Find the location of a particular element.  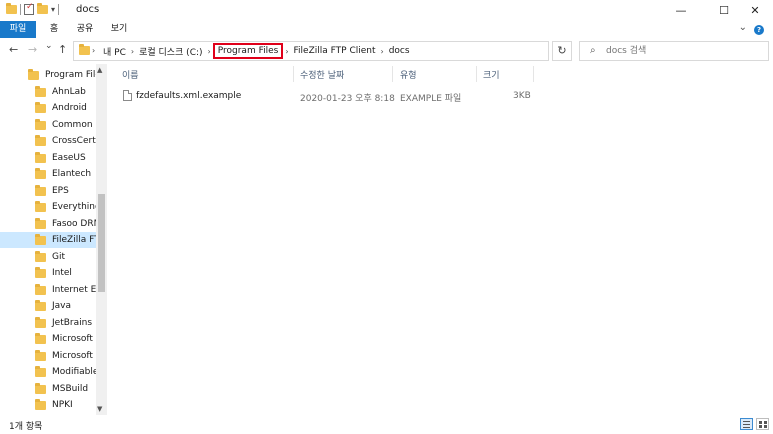

large-icons-view-button is located at coordinates (762, 424).